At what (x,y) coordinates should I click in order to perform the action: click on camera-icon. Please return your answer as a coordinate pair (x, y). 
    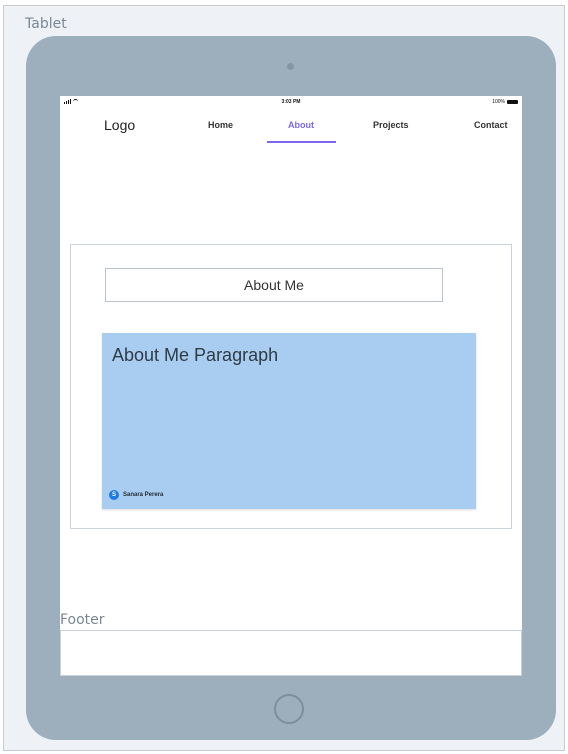
    Looking at the image, I should click on (290, 66).